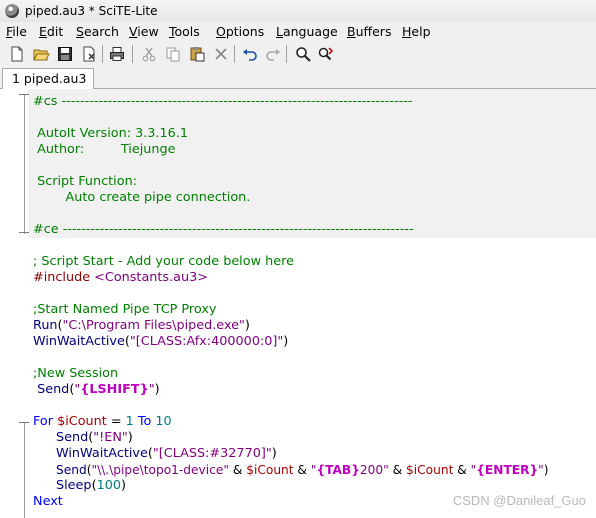 Image resolution: width=596 pixels, height=518 pixels. I want to click on function-name: Sleep, so click(74, 485).